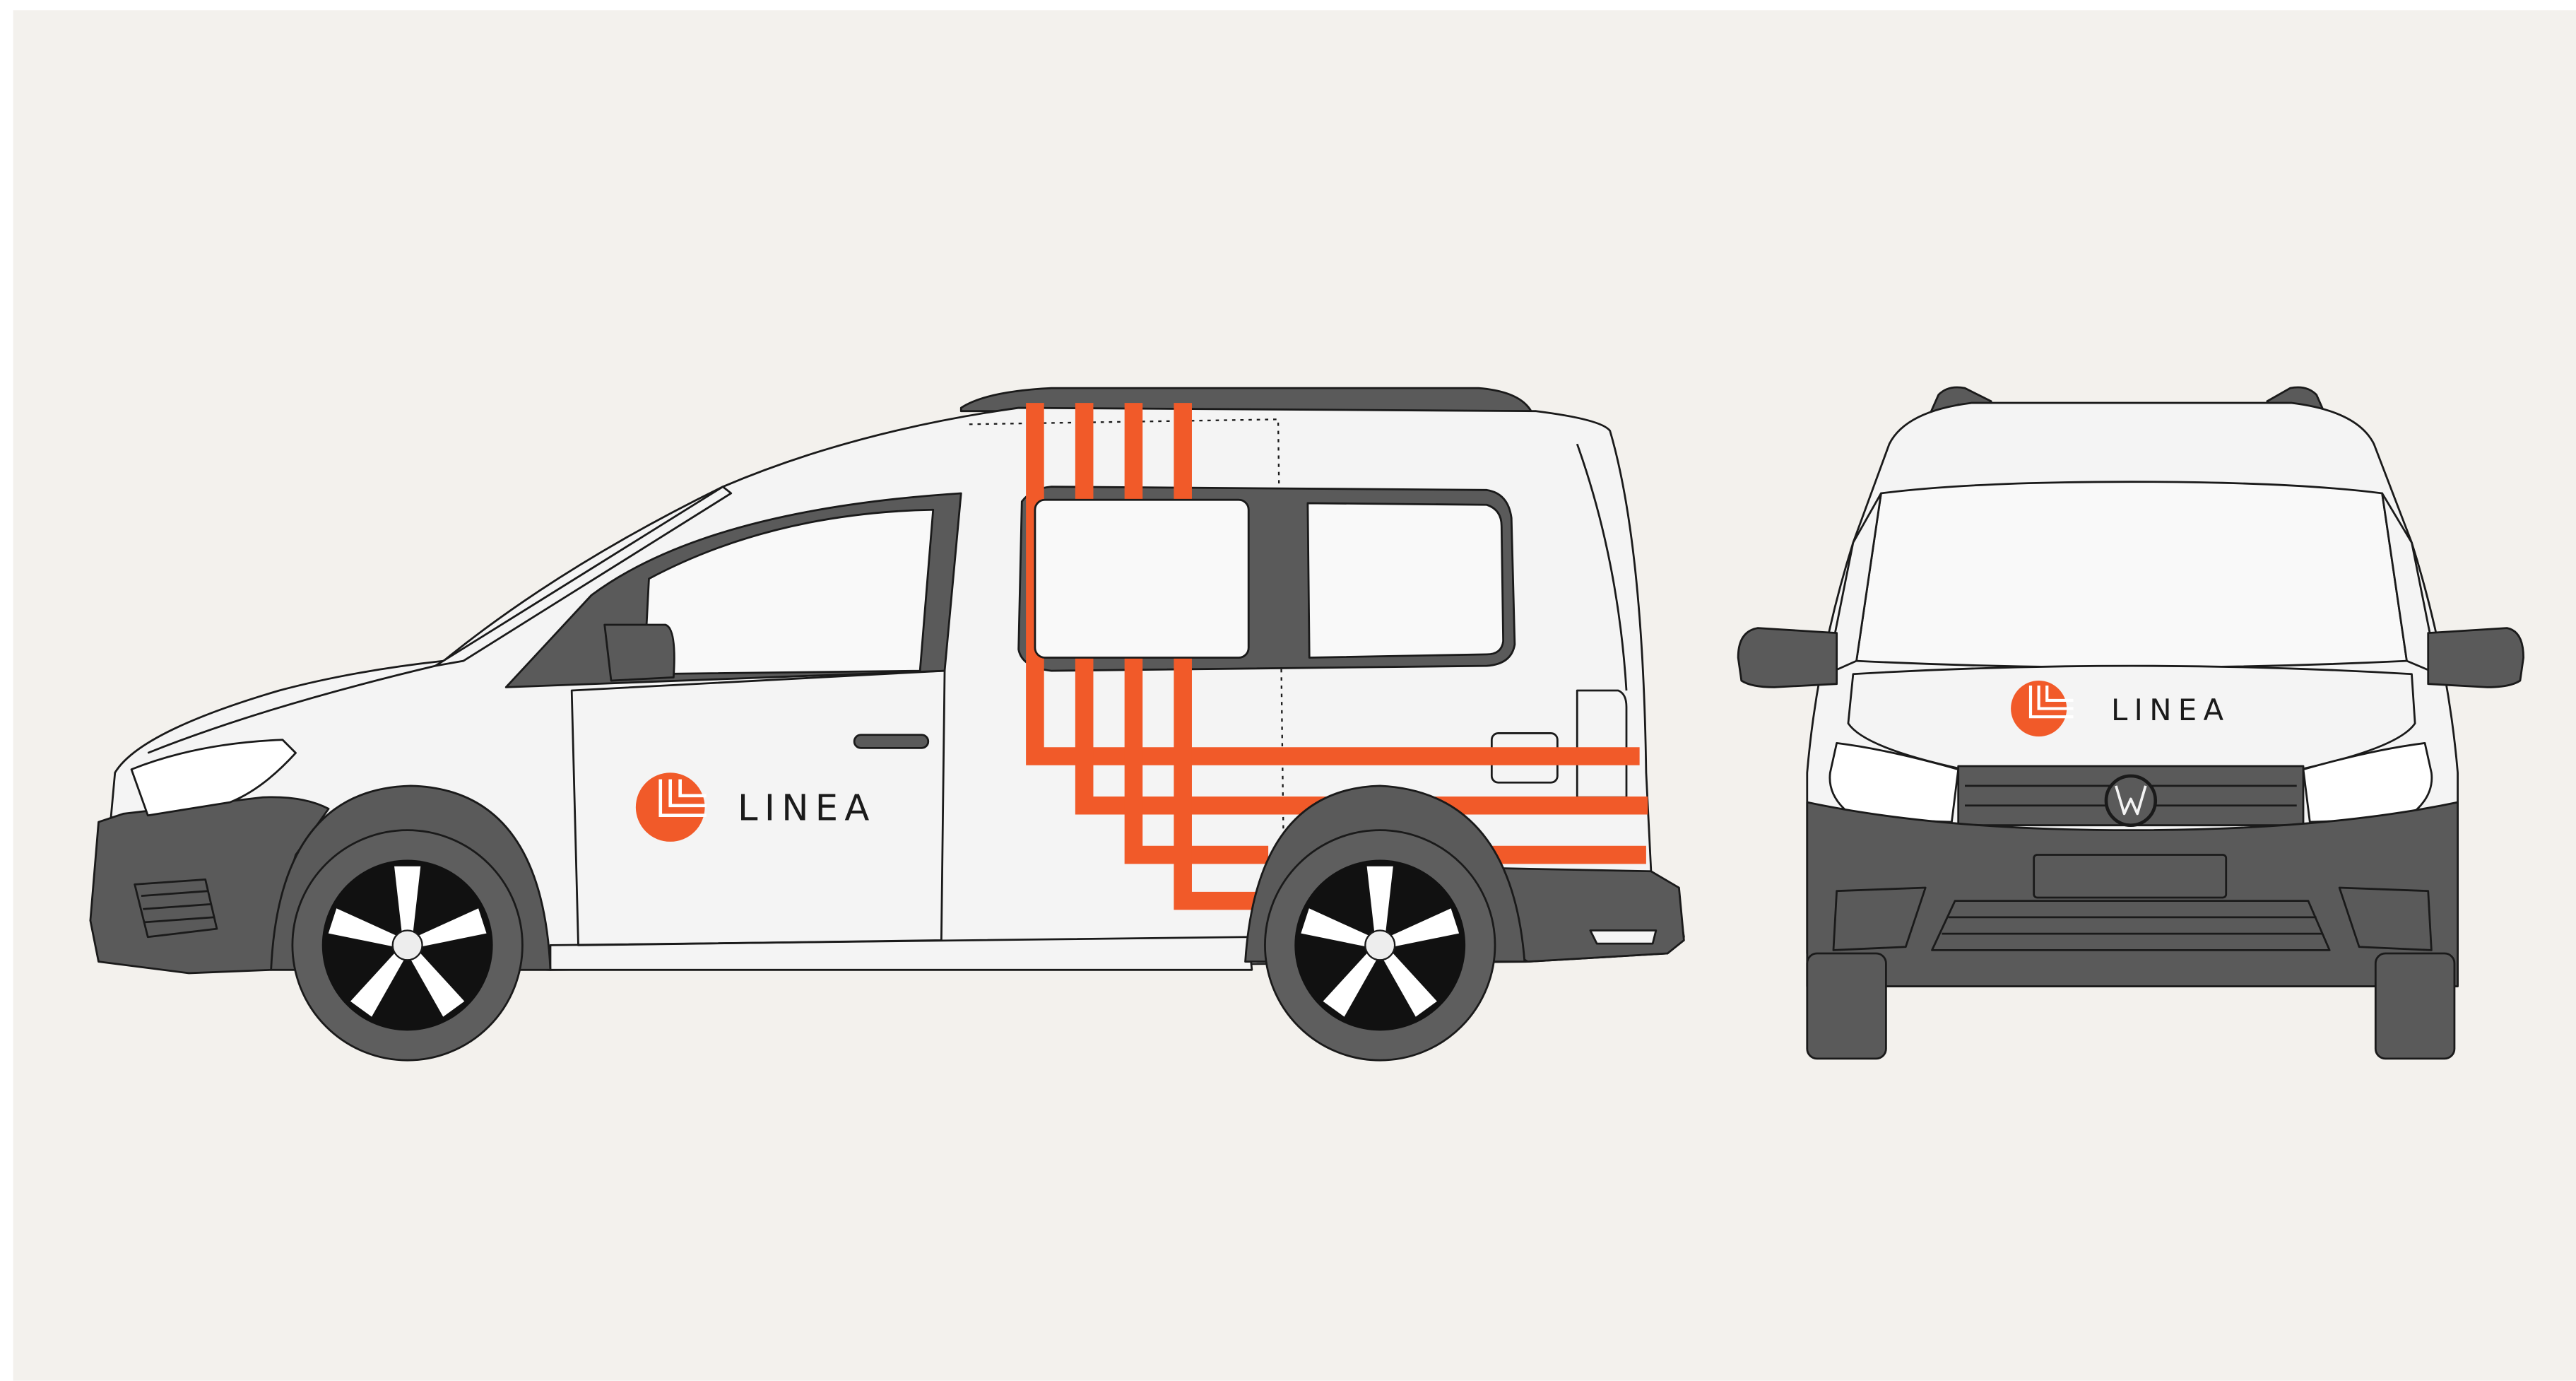 The height and width of the screenshot is (1381, 2576). What do you see at coordinates (1602, 744) in the screenshot?
I see `tail-light` at bounding box center [1602, 744].